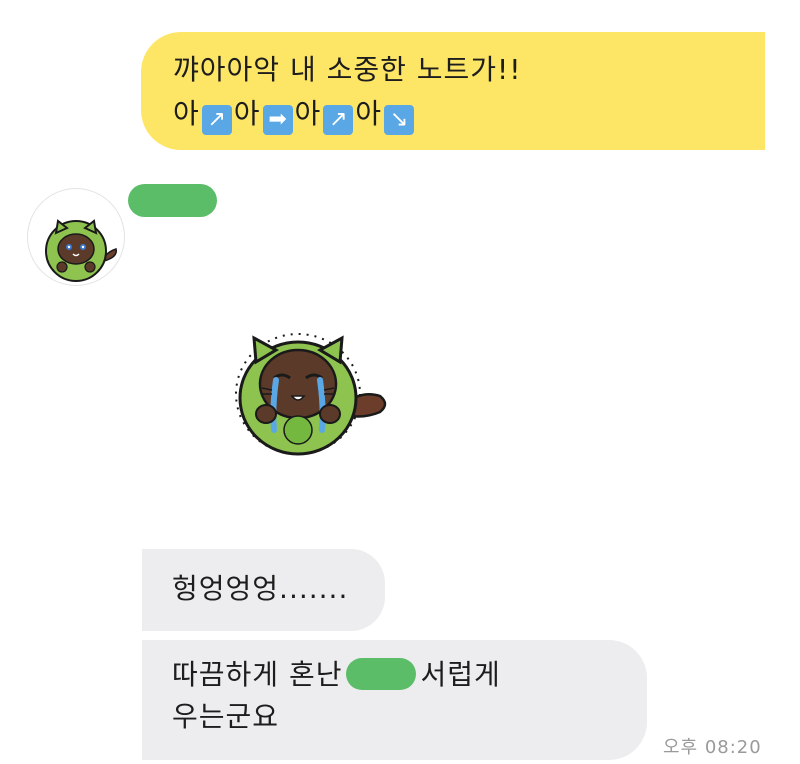 The height and width of the screenshot is (764, 800). Describe the element at coordinates (453, 91) in the screenshot. I see `sent-message-bubble: 꺄아아악 내 소중한 노트가!! 아 ↗ 아 ➡ 아 ↗ 아 ↘` at that location.